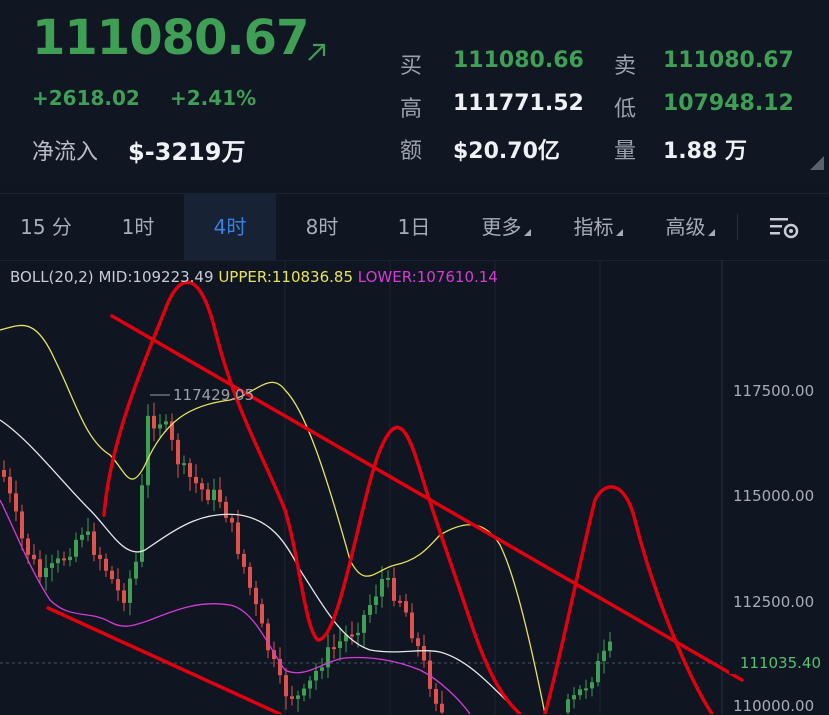  I want to click on high-label: 高, so click(411, 109).